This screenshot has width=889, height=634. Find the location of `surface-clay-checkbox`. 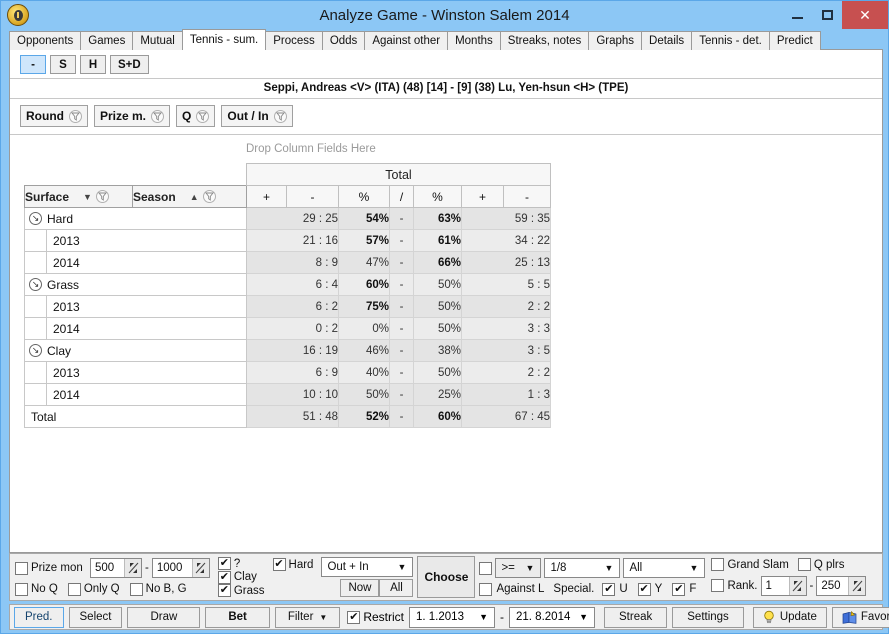

surface-clay-checkbox is located at coordinates (224, 577).